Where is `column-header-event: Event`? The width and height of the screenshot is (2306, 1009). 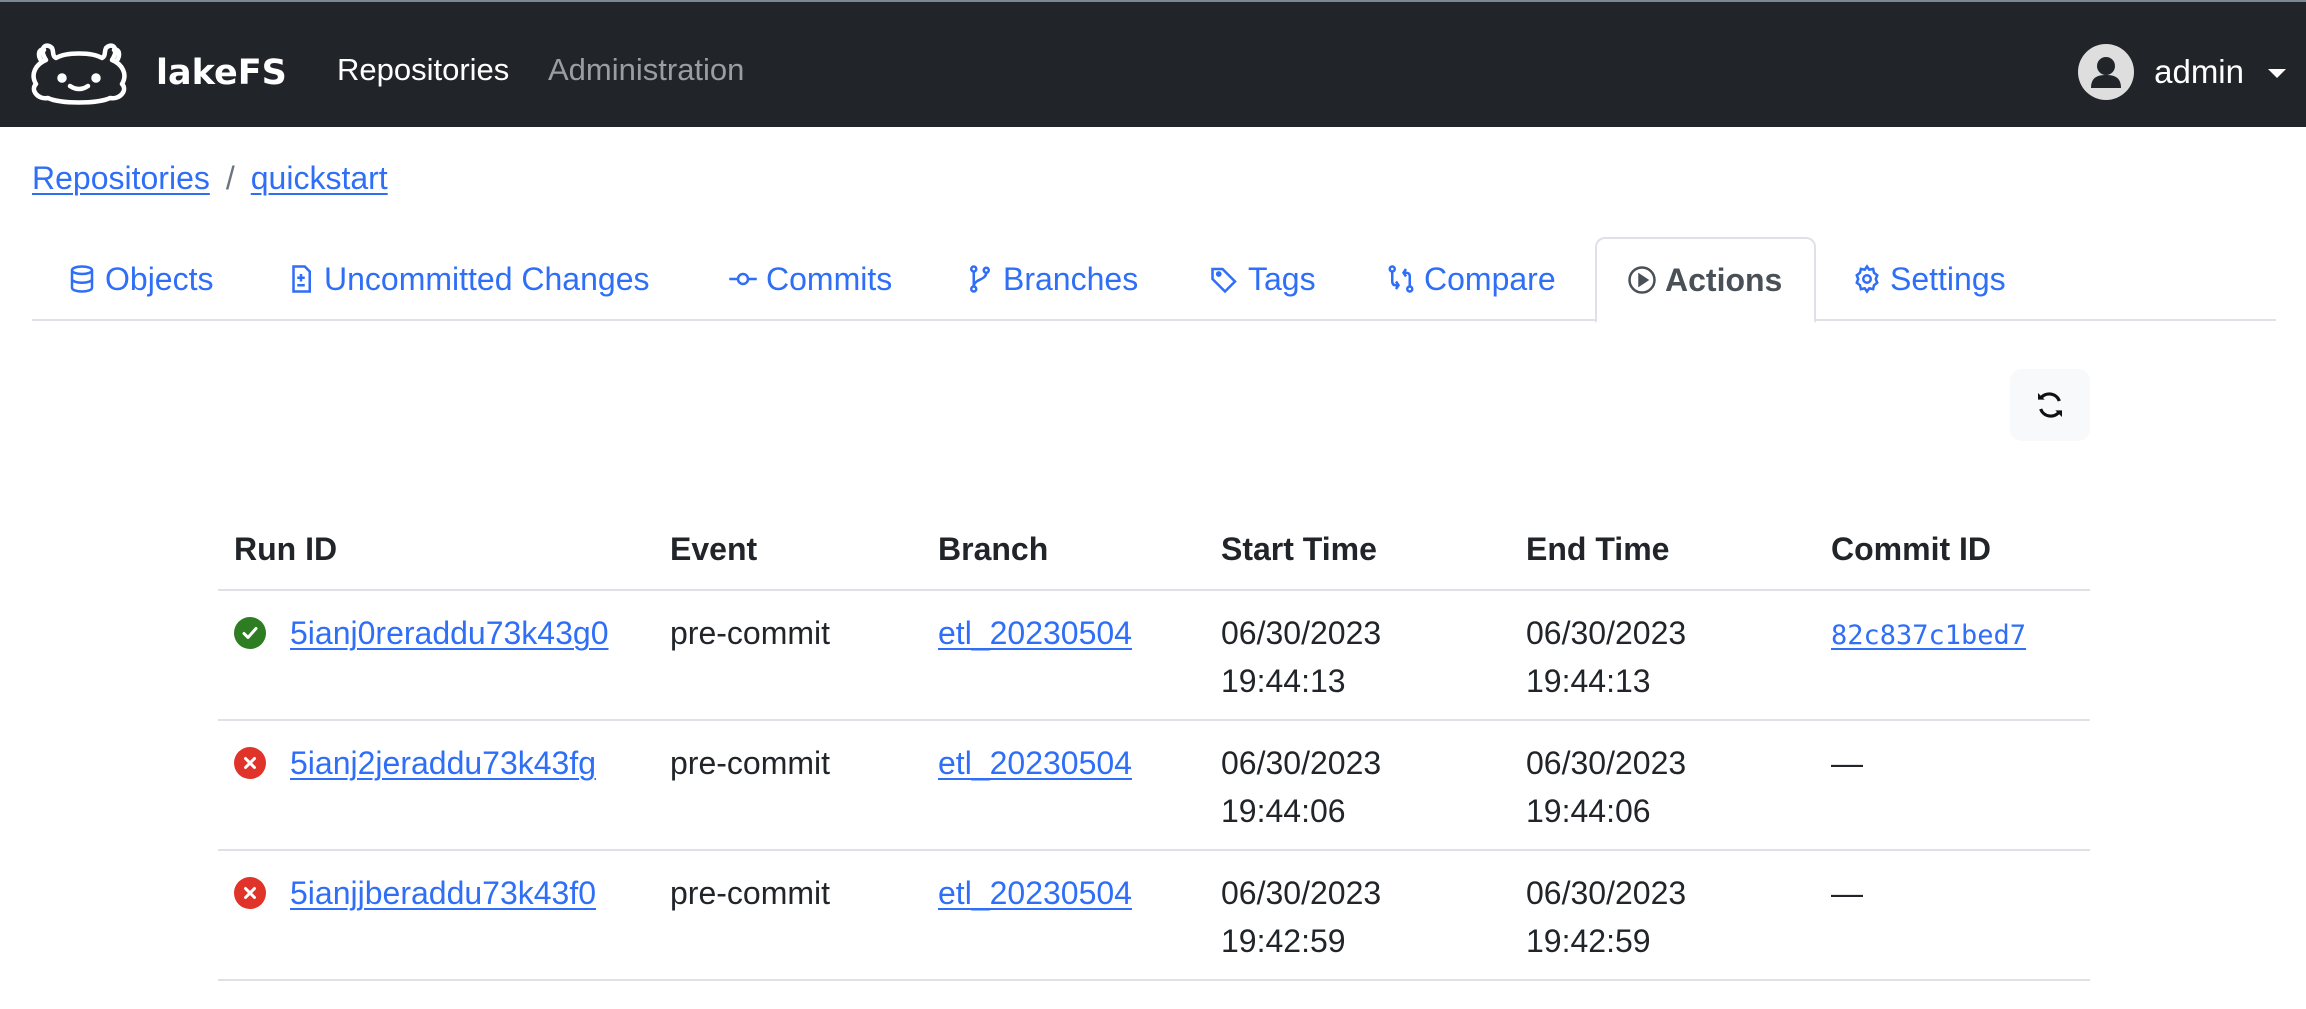
column-header-event: Event is located at coordinates (788, 550).